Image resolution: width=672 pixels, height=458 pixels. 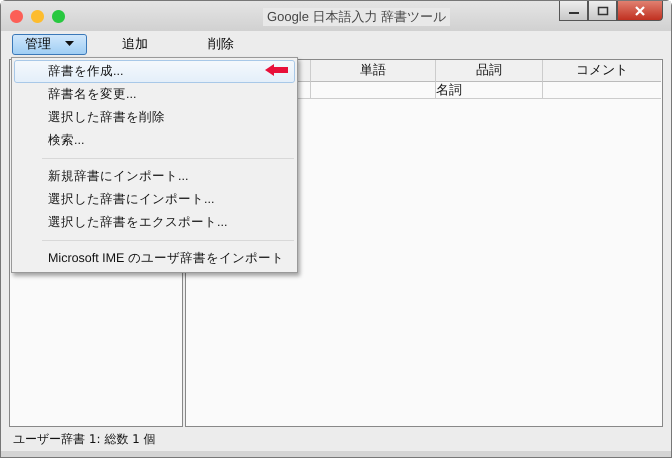 I want to click on maximize-icon, so click(x=602, y=11).